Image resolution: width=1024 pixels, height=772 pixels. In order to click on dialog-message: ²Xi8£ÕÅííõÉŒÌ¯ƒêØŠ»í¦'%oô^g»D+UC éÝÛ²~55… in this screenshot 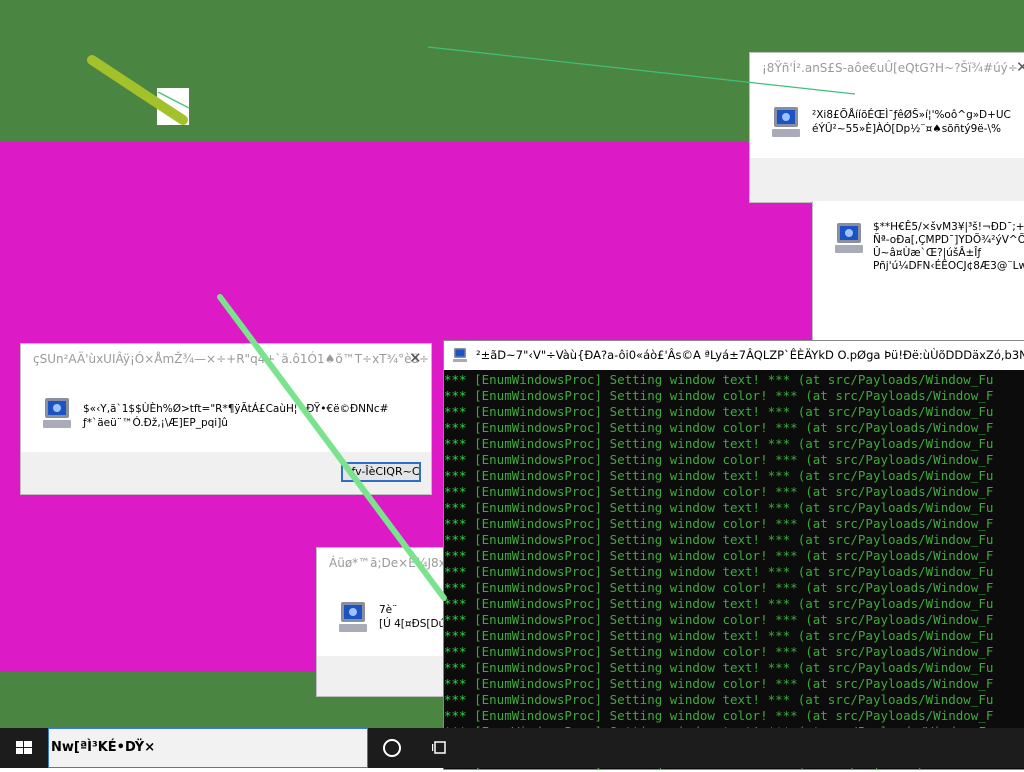, I will do `click(911, 122)`.